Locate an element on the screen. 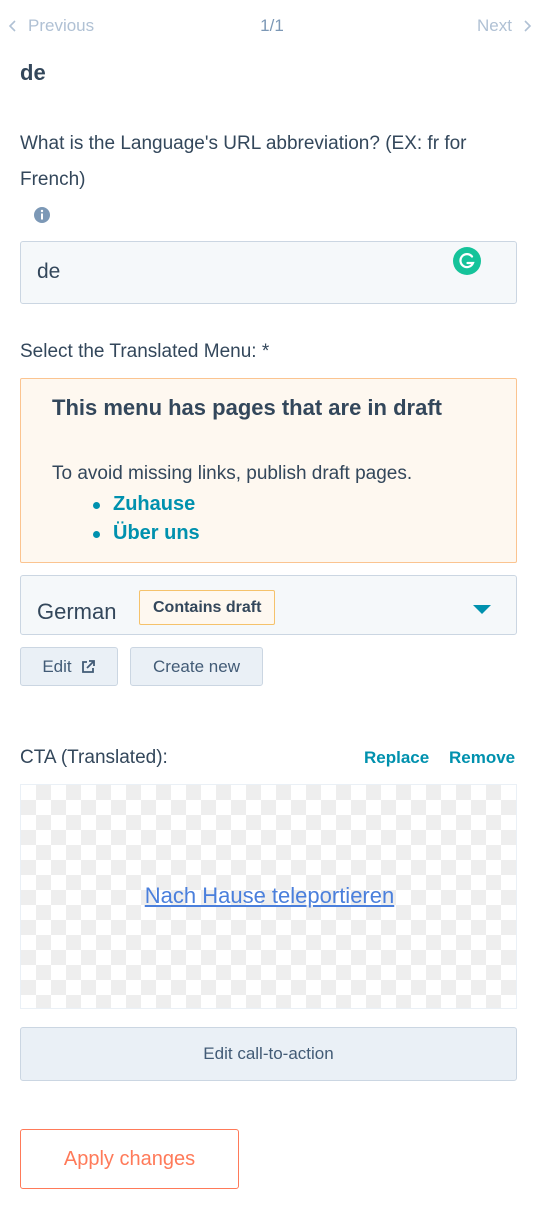 The height and width of the screenshot is (1212, 544). draft-page-link-zuhause: Zuhause is located at coordinates (145, 507).